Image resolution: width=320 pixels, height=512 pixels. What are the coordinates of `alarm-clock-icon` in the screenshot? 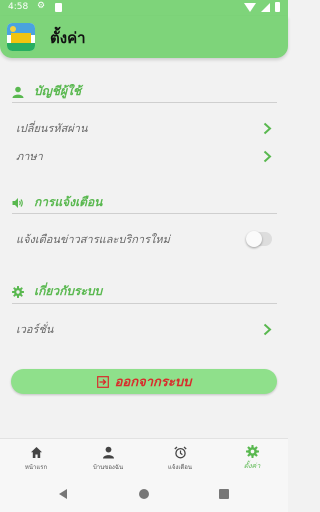 It's located at (180, 452).